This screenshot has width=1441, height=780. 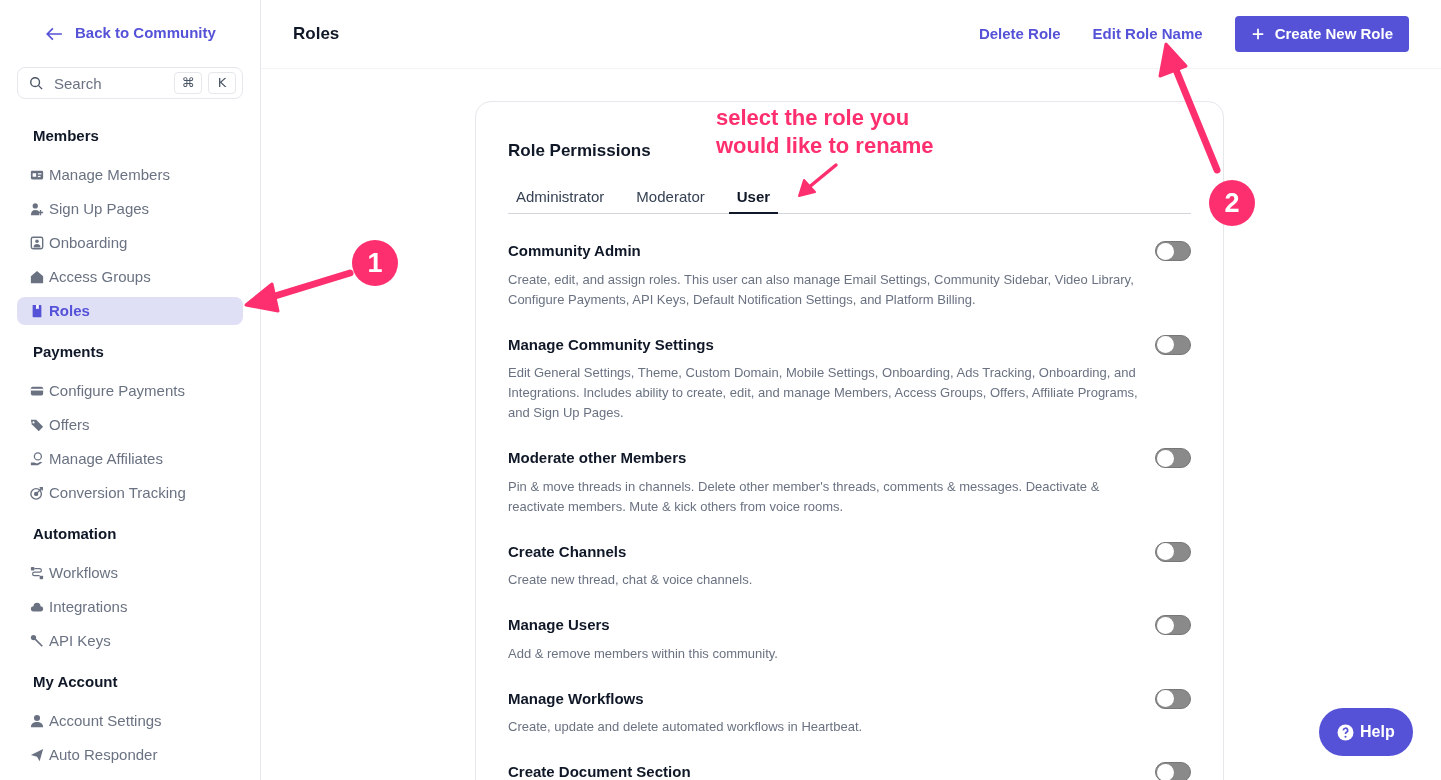 I want to click on create-role-button: Create New Role, so click(x=1321, y=34).